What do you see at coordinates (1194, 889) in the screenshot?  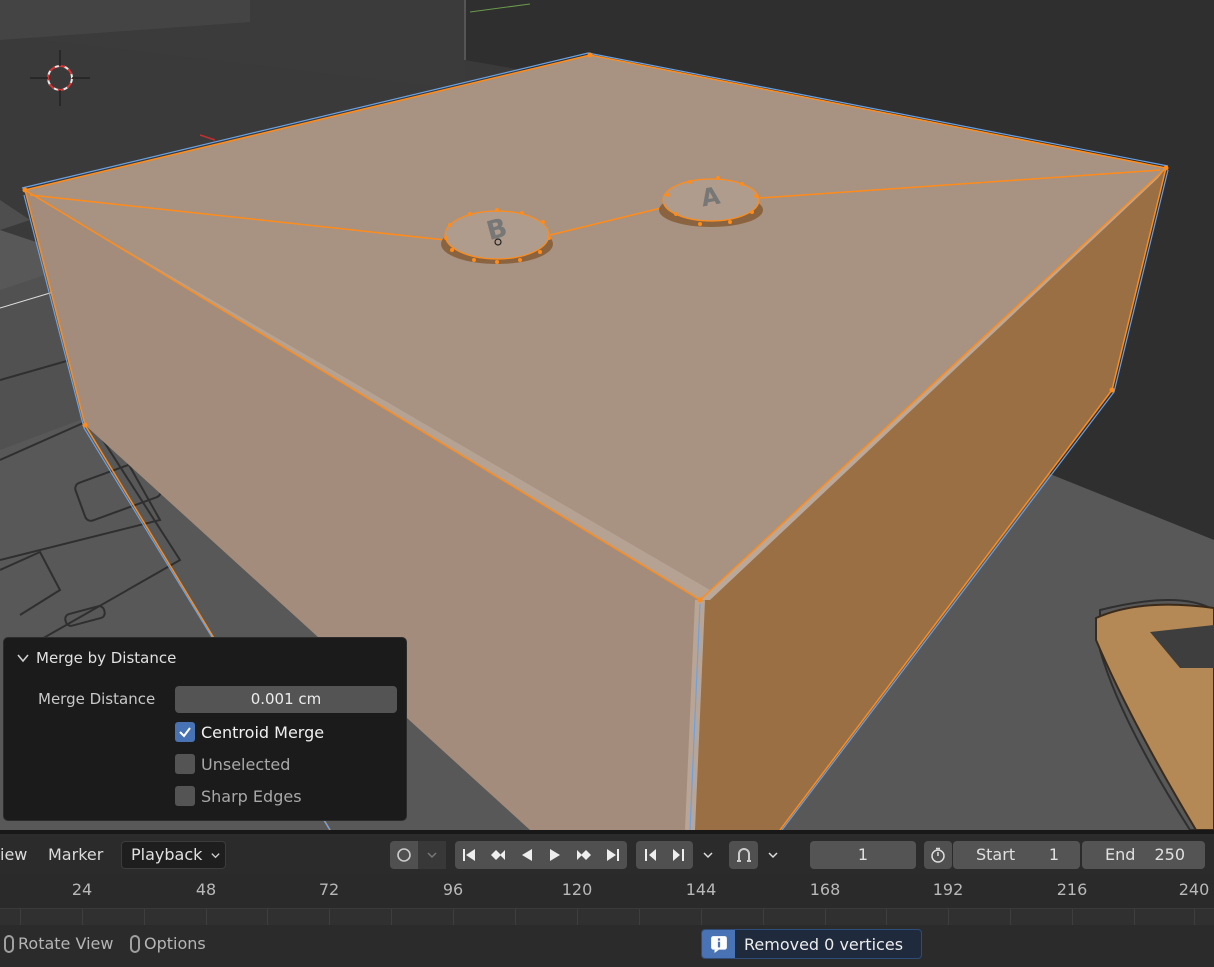 I see `ruler-tick-label: 240` at bounding box center [1194, 889].